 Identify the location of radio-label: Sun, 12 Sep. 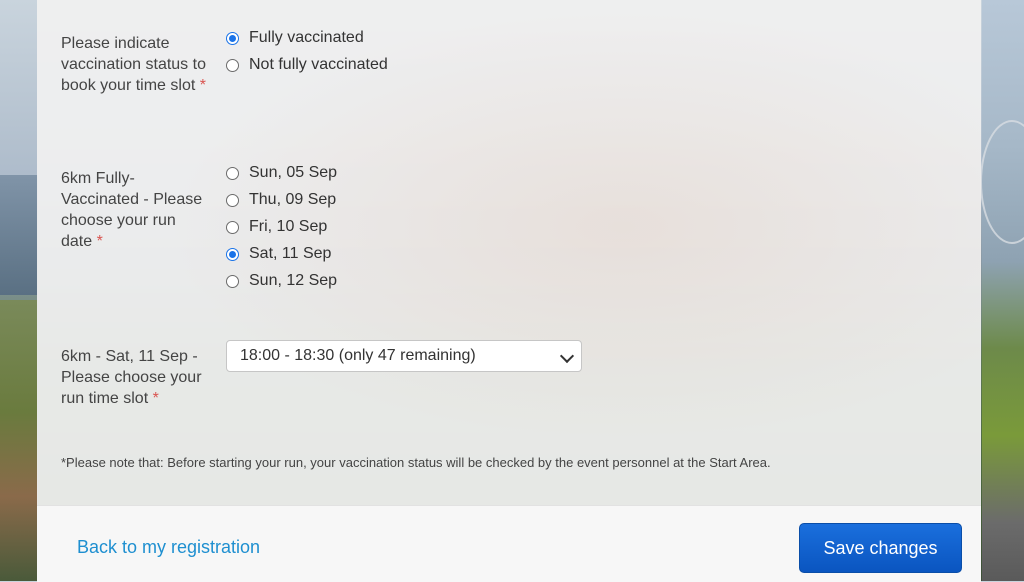
(293, 280).